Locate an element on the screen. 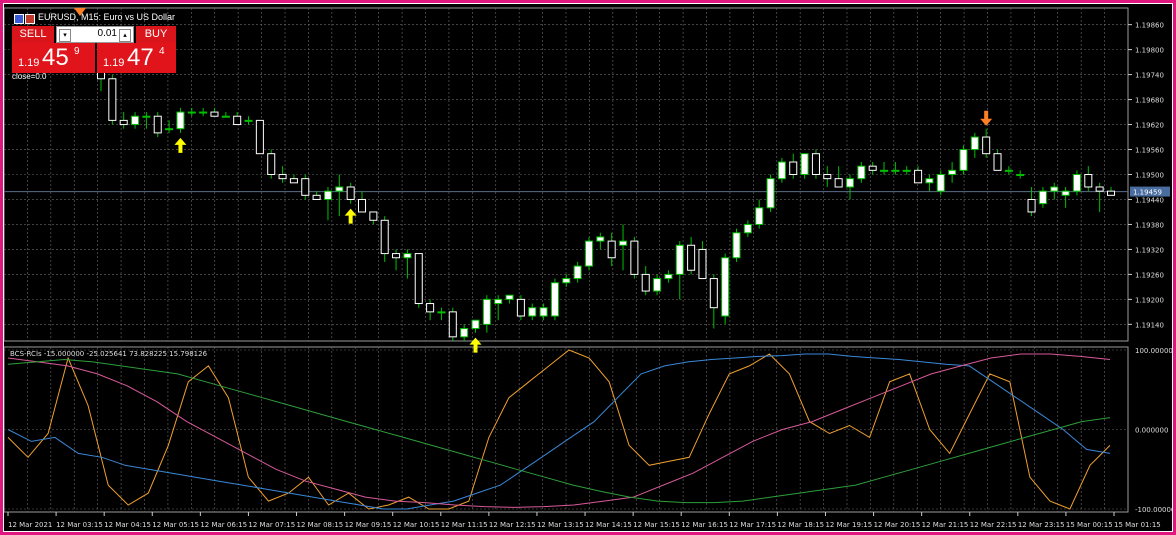  x-tick-label: 12 Mar 07:15 is located at coordinates (271, 525).